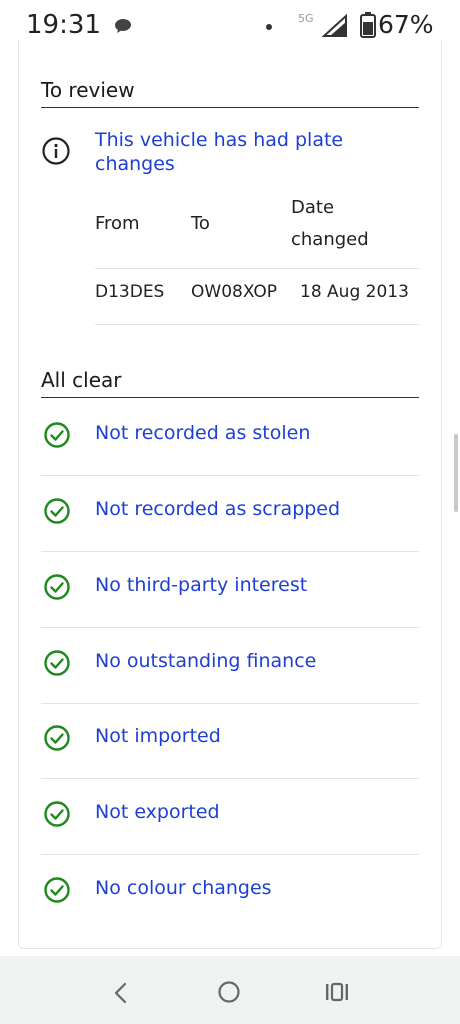 This screenshot has width=460, height=1024. I want to click on check-item: No colour changes, so click(230, 893).